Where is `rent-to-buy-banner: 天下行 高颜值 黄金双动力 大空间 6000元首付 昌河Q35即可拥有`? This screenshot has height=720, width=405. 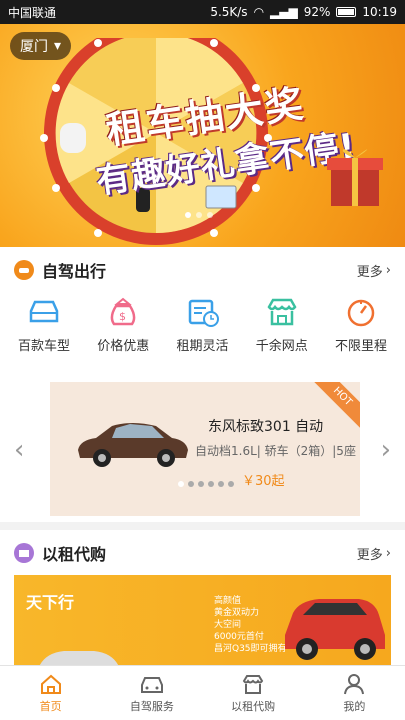 rent-to-buy-banner: 天下行 高颜值 黄金双动力 大空间 6000元首付 昌河Q35即可拥有 is located at coordinates (202, 620).